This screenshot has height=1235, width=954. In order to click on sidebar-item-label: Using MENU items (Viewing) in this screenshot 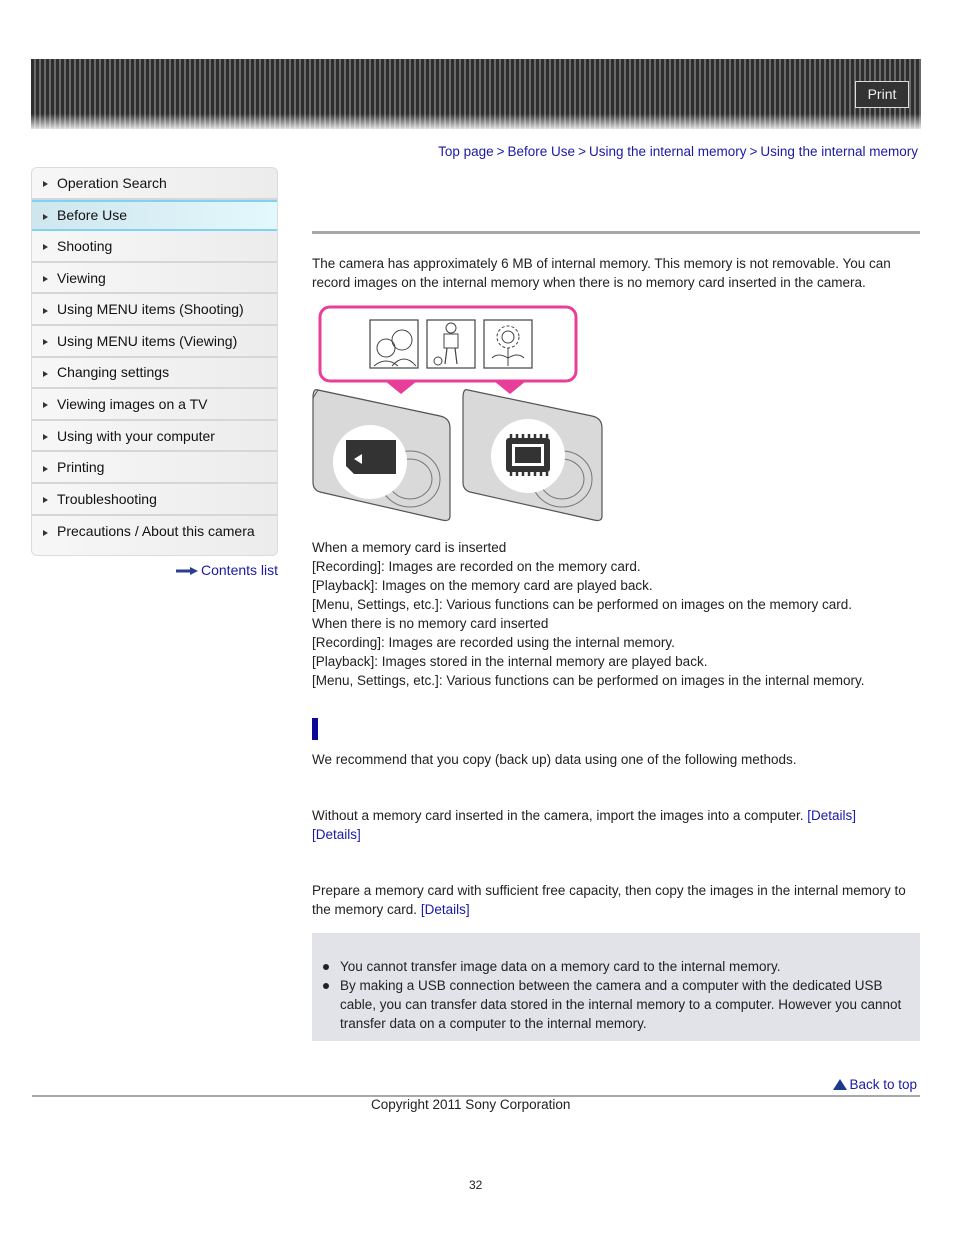, I will do `click(147, 340)`.